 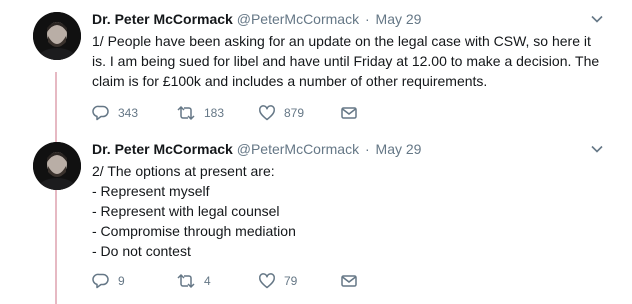 What do you see at coordinates (294, 113) in the screenshot?
I see `like-count: 879` at bounding box center [294, 113].